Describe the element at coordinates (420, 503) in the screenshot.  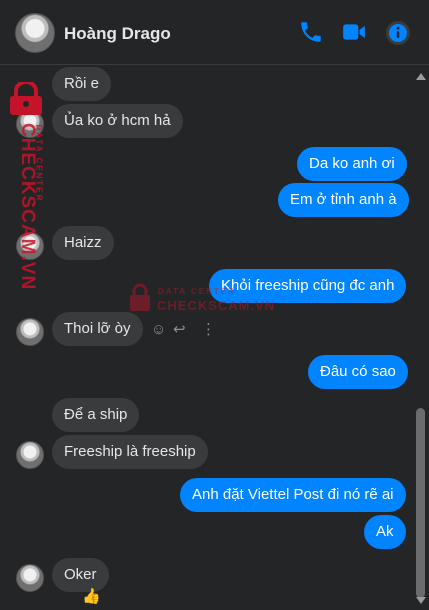
I see `scrollbar-thumb` at that location.